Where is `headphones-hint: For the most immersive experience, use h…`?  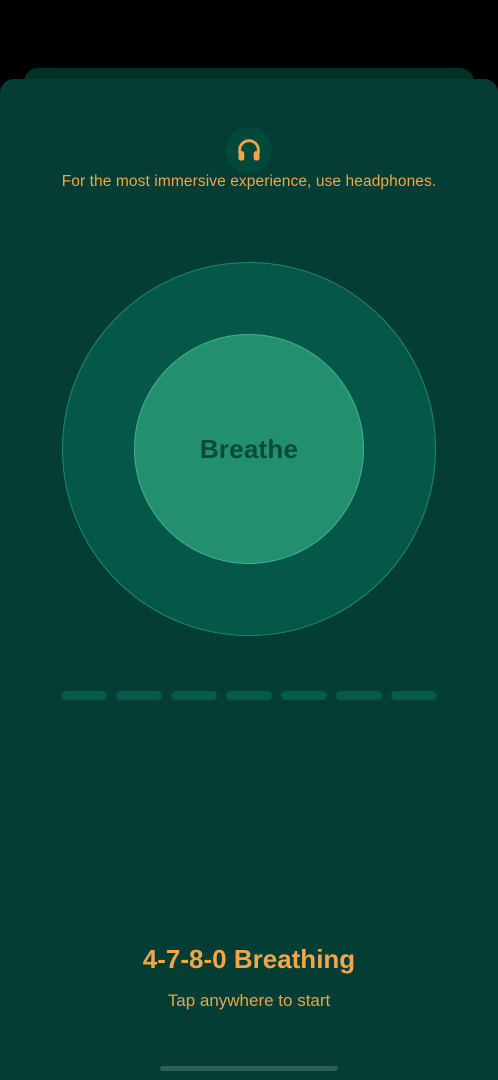
headphones-hint: For the most immersive experience, use h… is located at coordinates (249, 181).